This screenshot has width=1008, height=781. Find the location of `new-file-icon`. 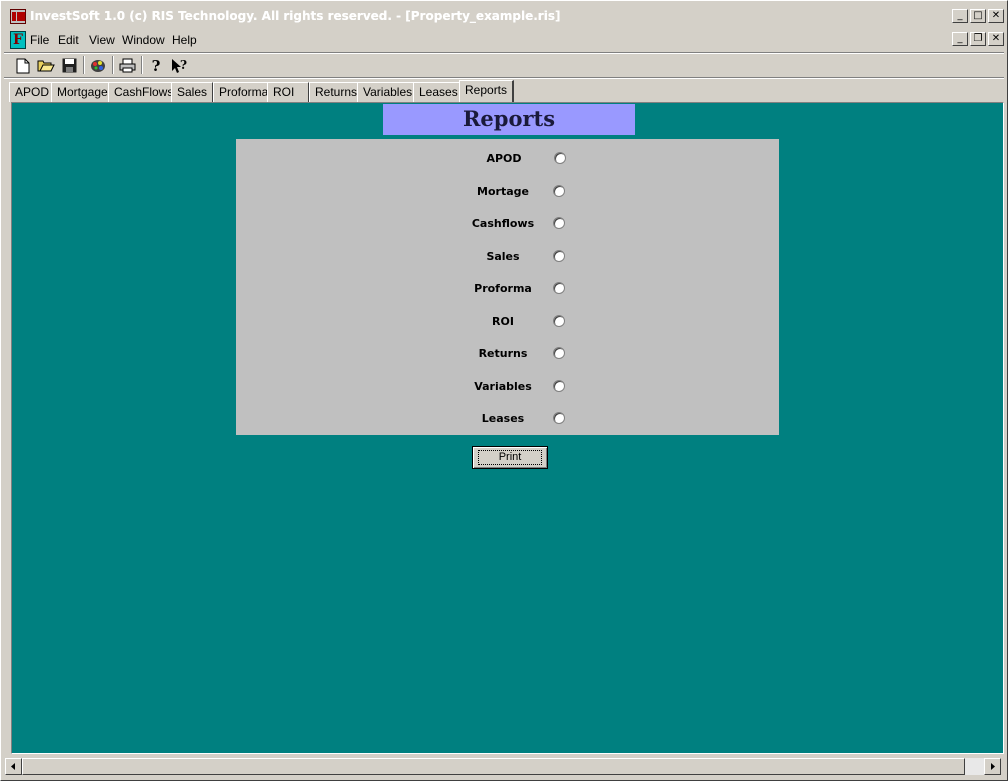

new-file-icon is located at coordinates (23, 65).